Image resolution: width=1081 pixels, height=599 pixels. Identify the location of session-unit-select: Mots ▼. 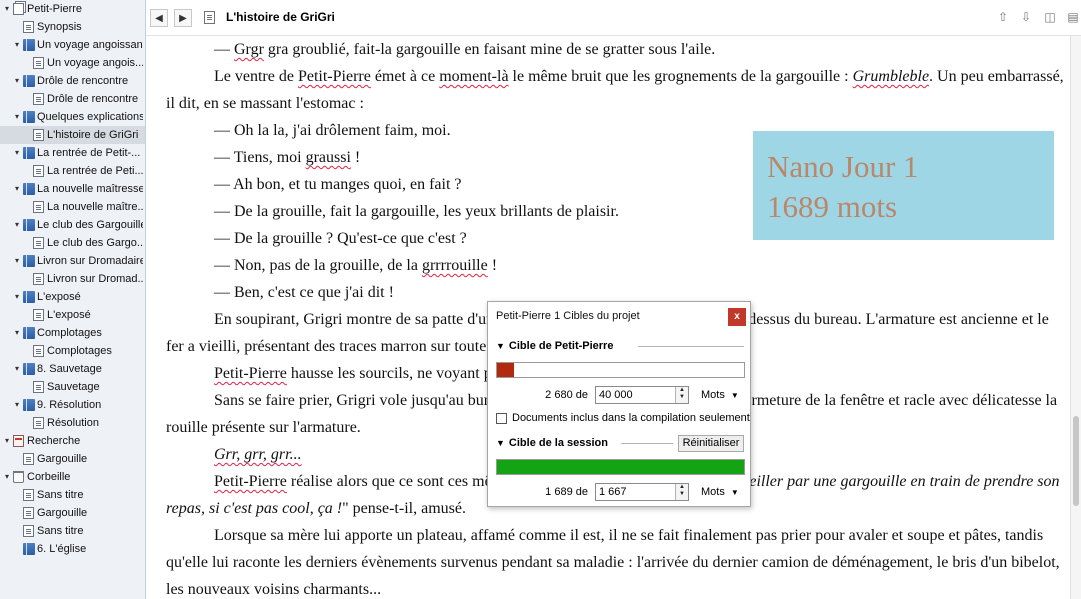
(720, 492).